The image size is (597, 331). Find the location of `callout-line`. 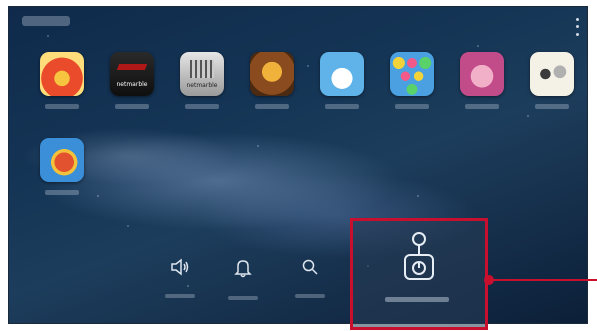

callout-line is located at coordinates (544, 280).